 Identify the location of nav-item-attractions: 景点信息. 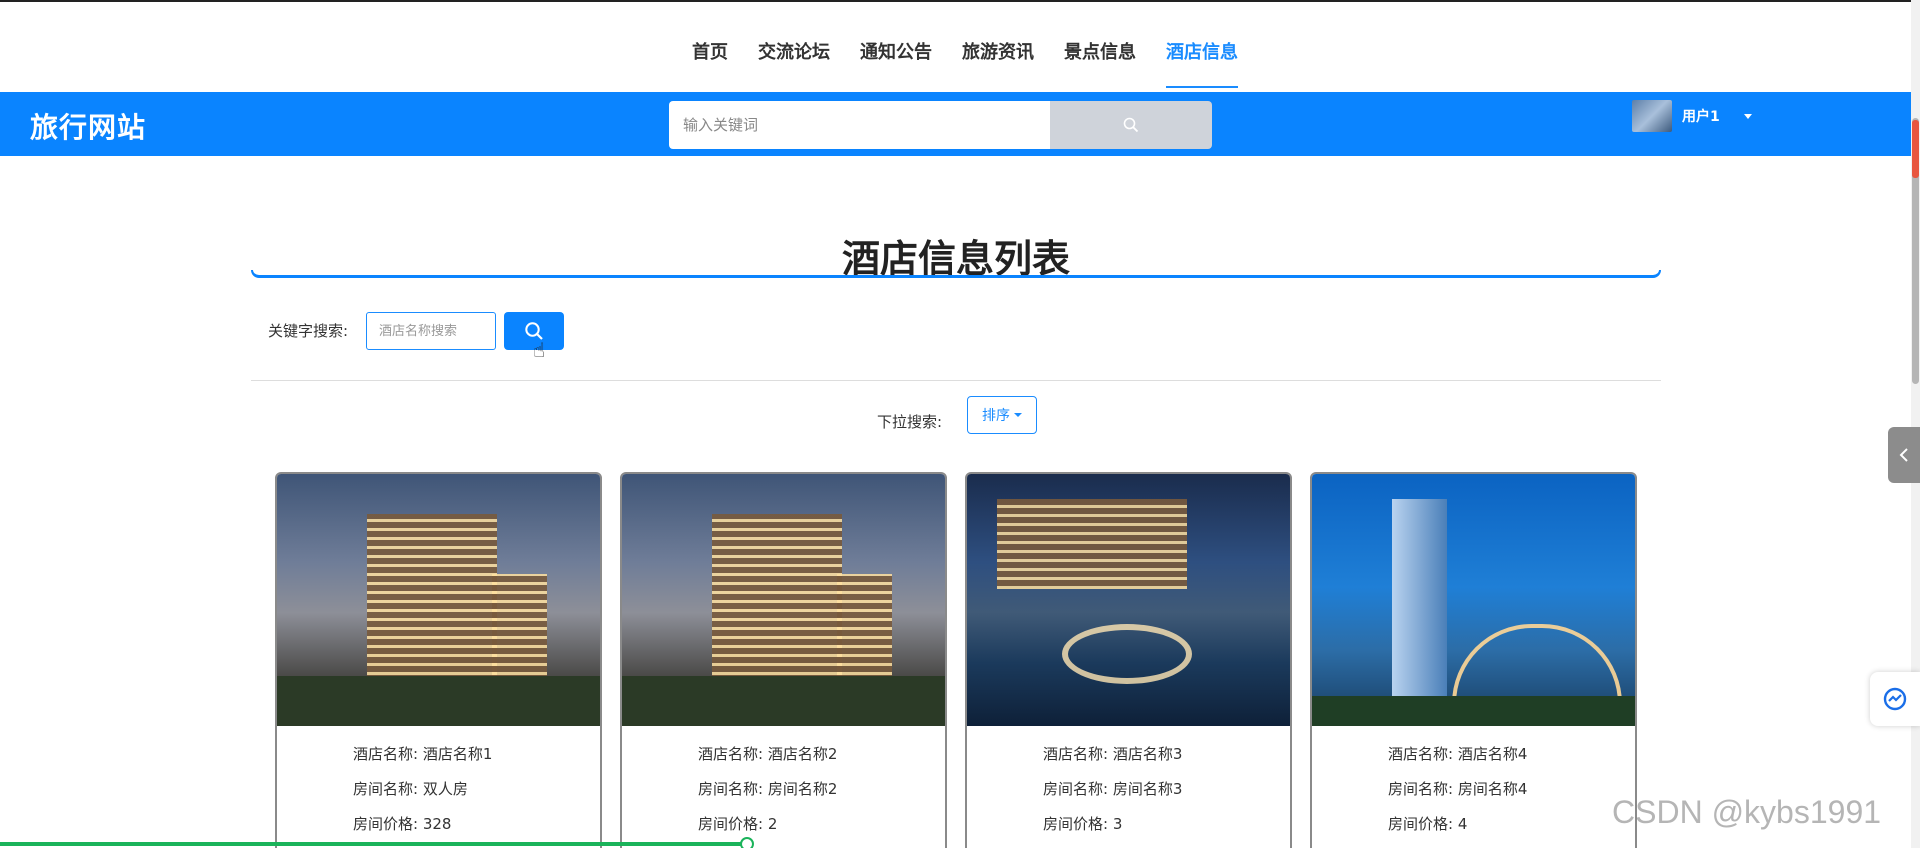
(1100, 60).